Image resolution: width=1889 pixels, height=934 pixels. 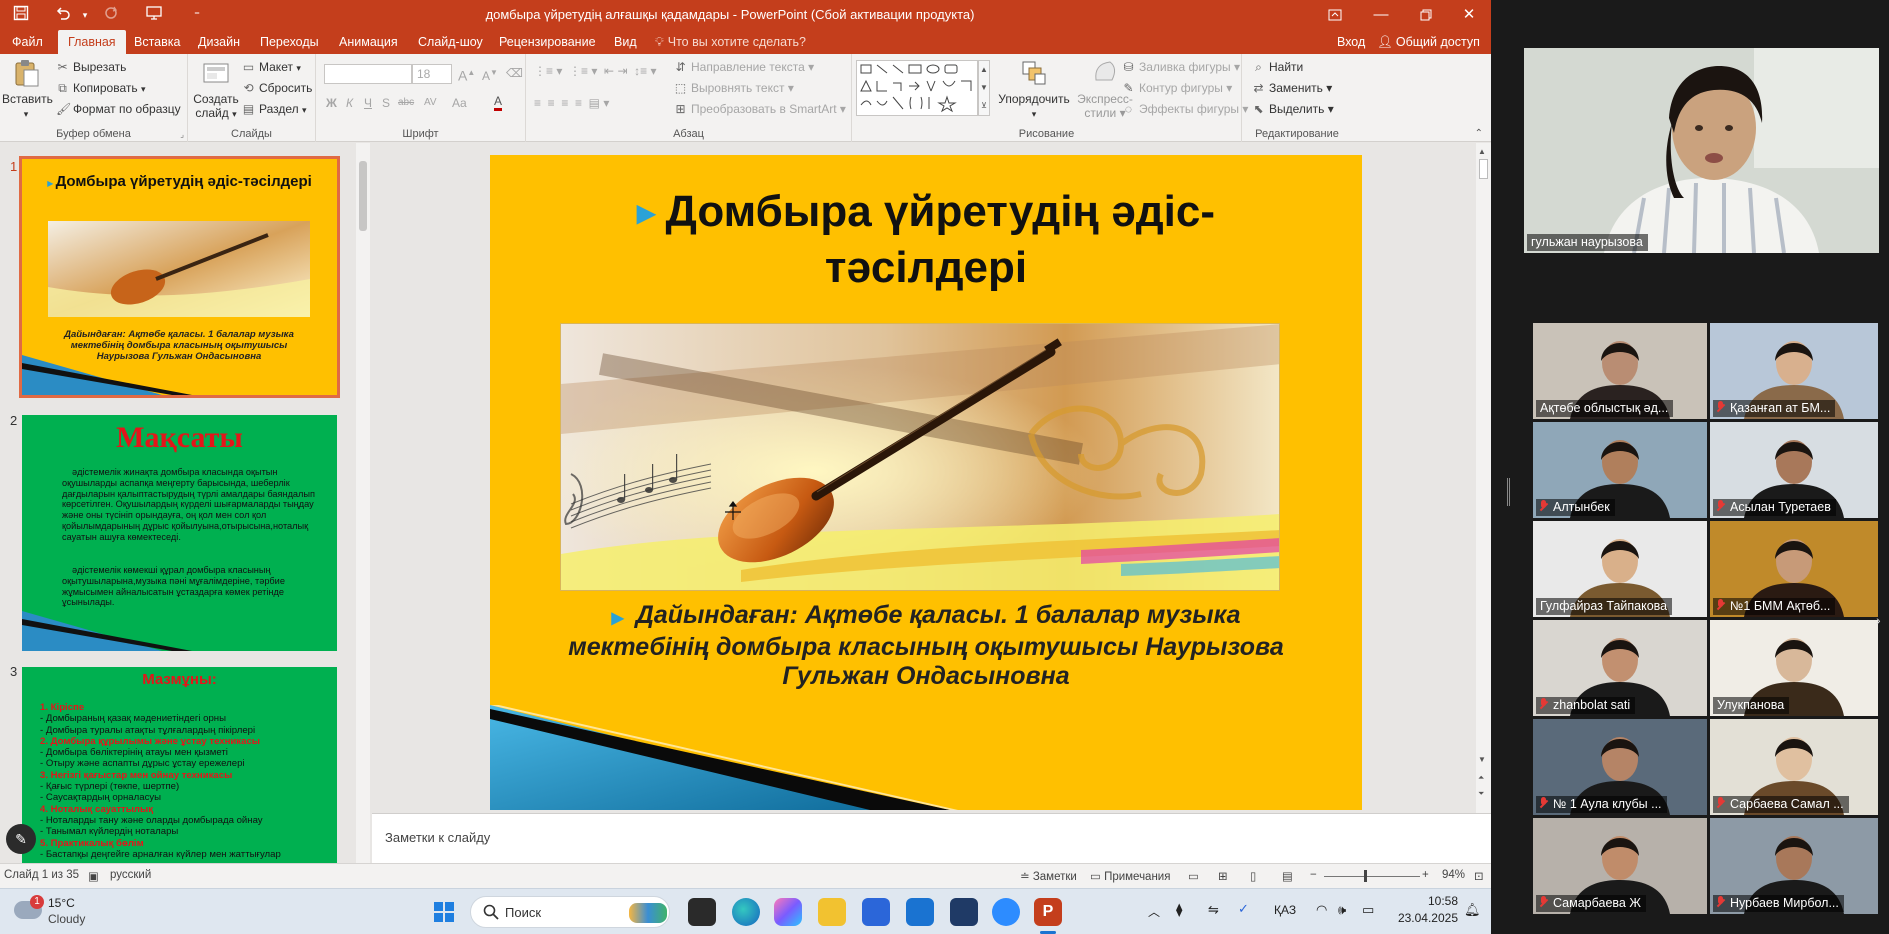 I want to click on tray-chevron-icon: ︿, so click(x=1154, y=911).